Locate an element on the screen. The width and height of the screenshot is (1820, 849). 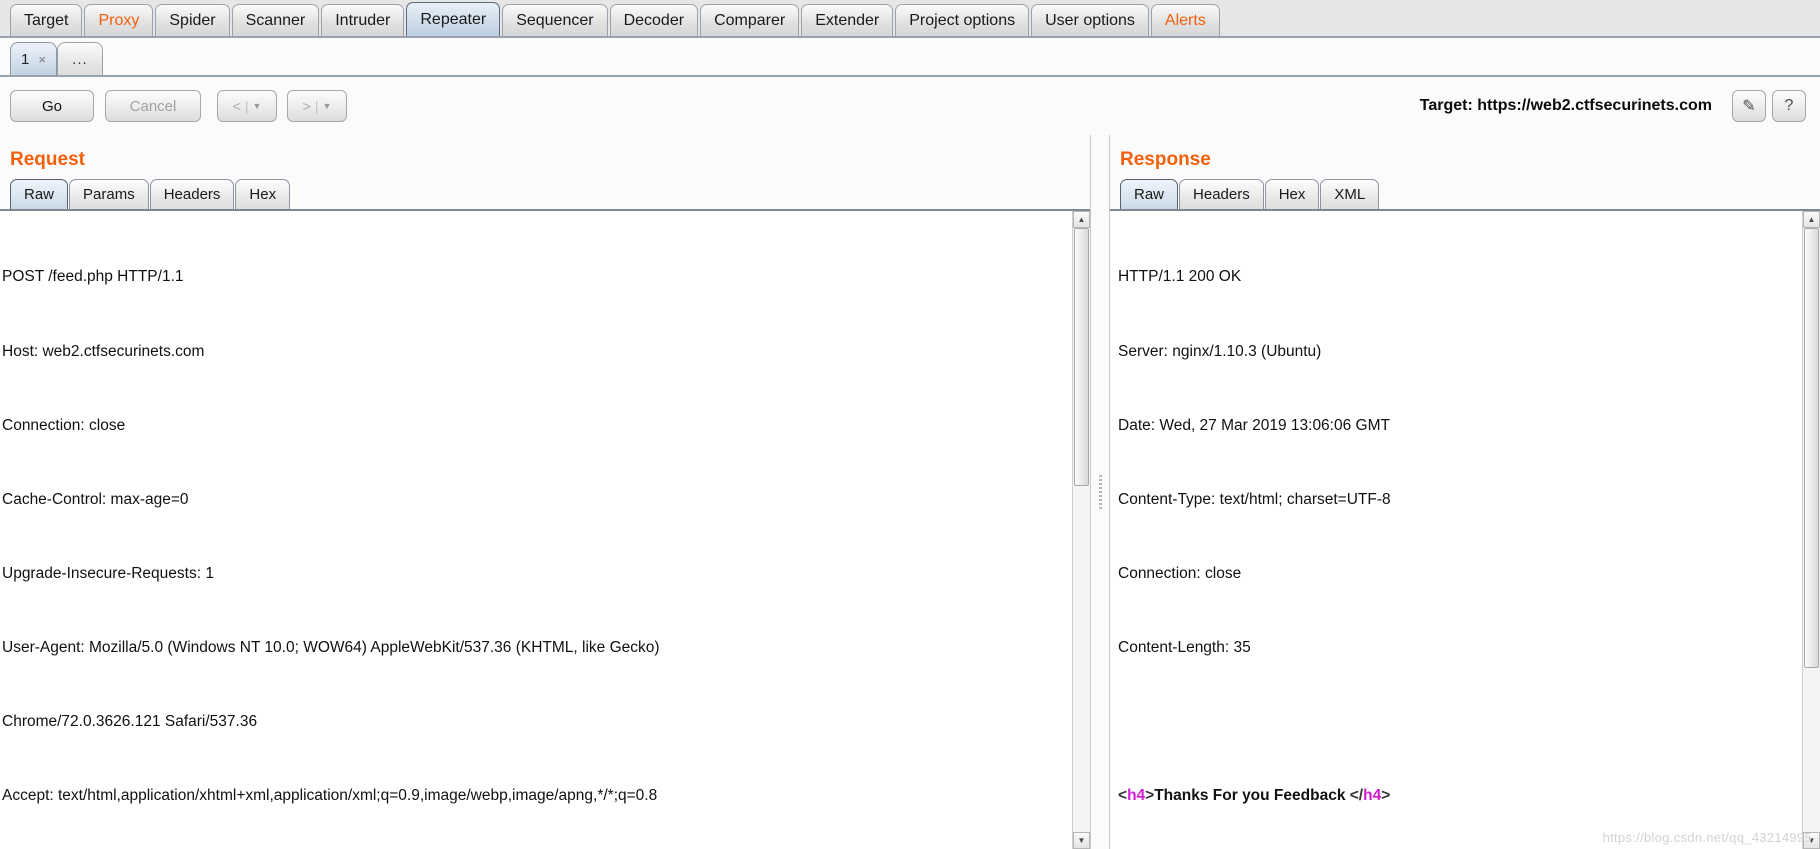
request-tab-label: Raw is located at coordinates (39, 194).